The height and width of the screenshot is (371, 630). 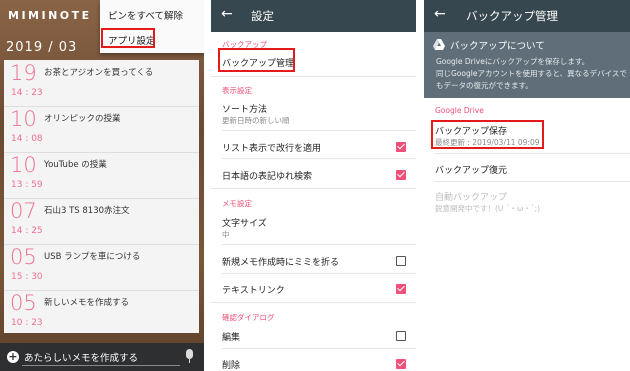 What do you see at coordinates (87, 303) in the screenshot?
I see `memo-title: 新しいメモを作成する` at bounding box center [87, 303].